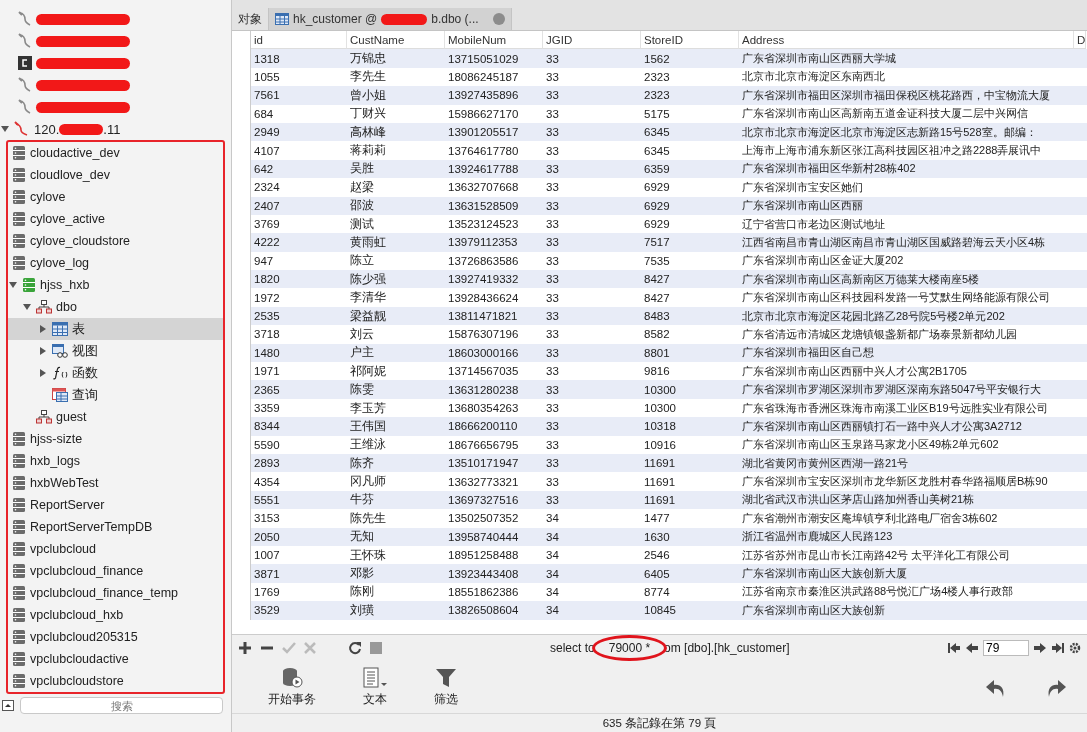  Describe the element at coordinates (878, 592) in the screenshot. I see `table-cell: 江苏省南京市秦淮区洪武路88号悦汇广场4楼人事行政部` at that location.